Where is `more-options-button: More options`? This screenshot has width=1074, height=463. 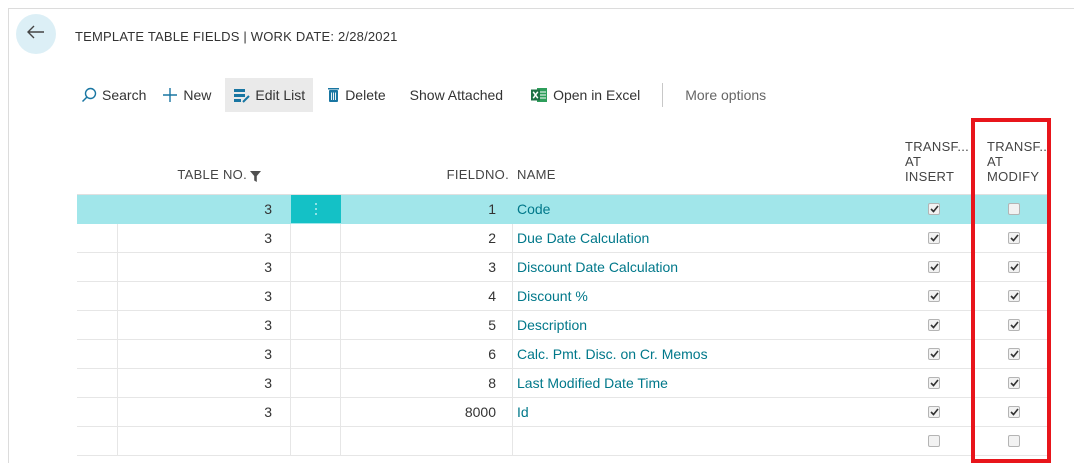 more-options-button: More options is located at coordinates (725, 95).